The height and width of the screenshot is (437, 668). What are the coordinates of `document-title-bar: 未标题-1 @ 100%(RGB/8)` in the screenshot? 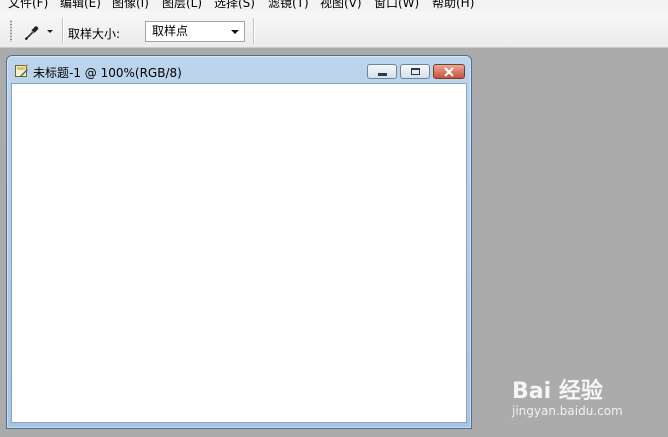 It's located at (239, 69).